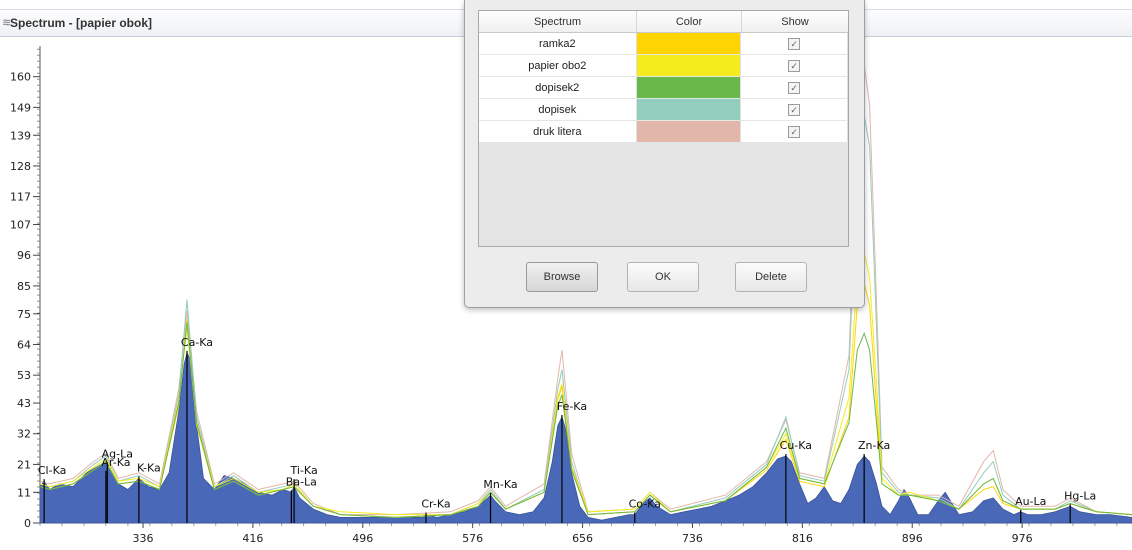  I want to click on y-tick-label: 160, so click(20, 77).